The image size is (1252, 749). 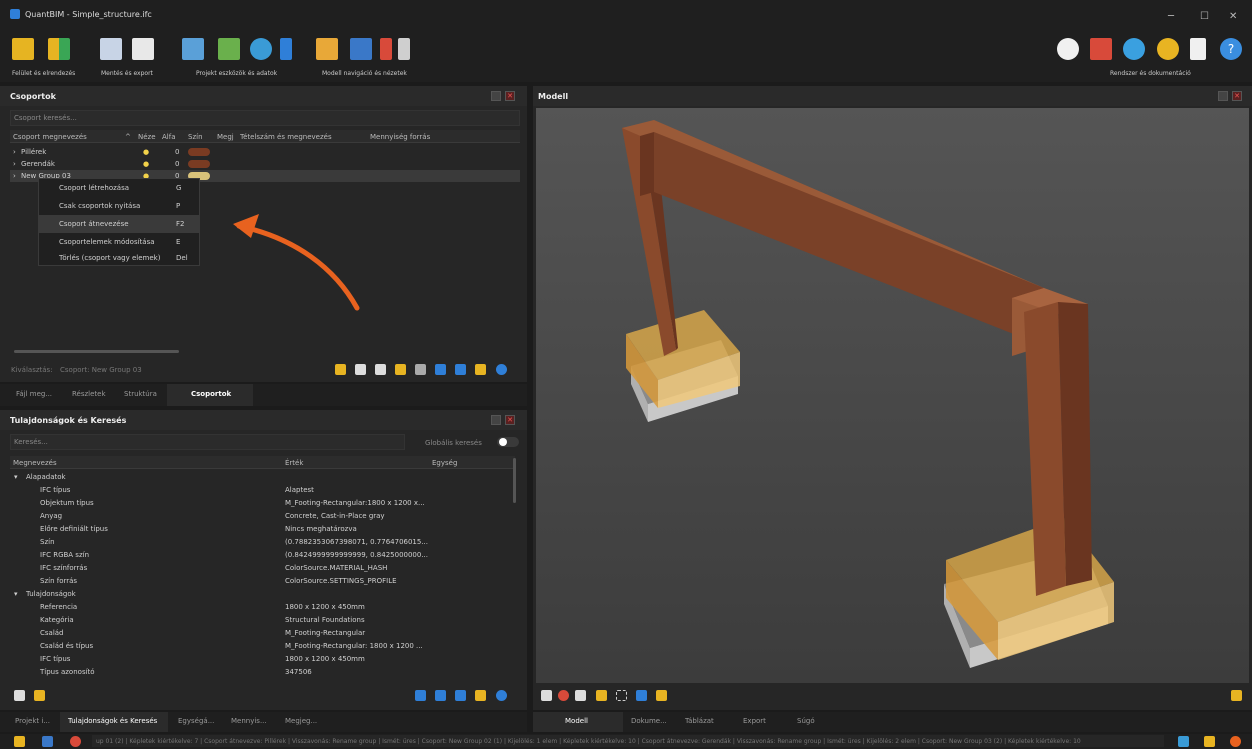 I want to click on table-row: Család M_Footing-Rectangular, so click(x=262, y=632).